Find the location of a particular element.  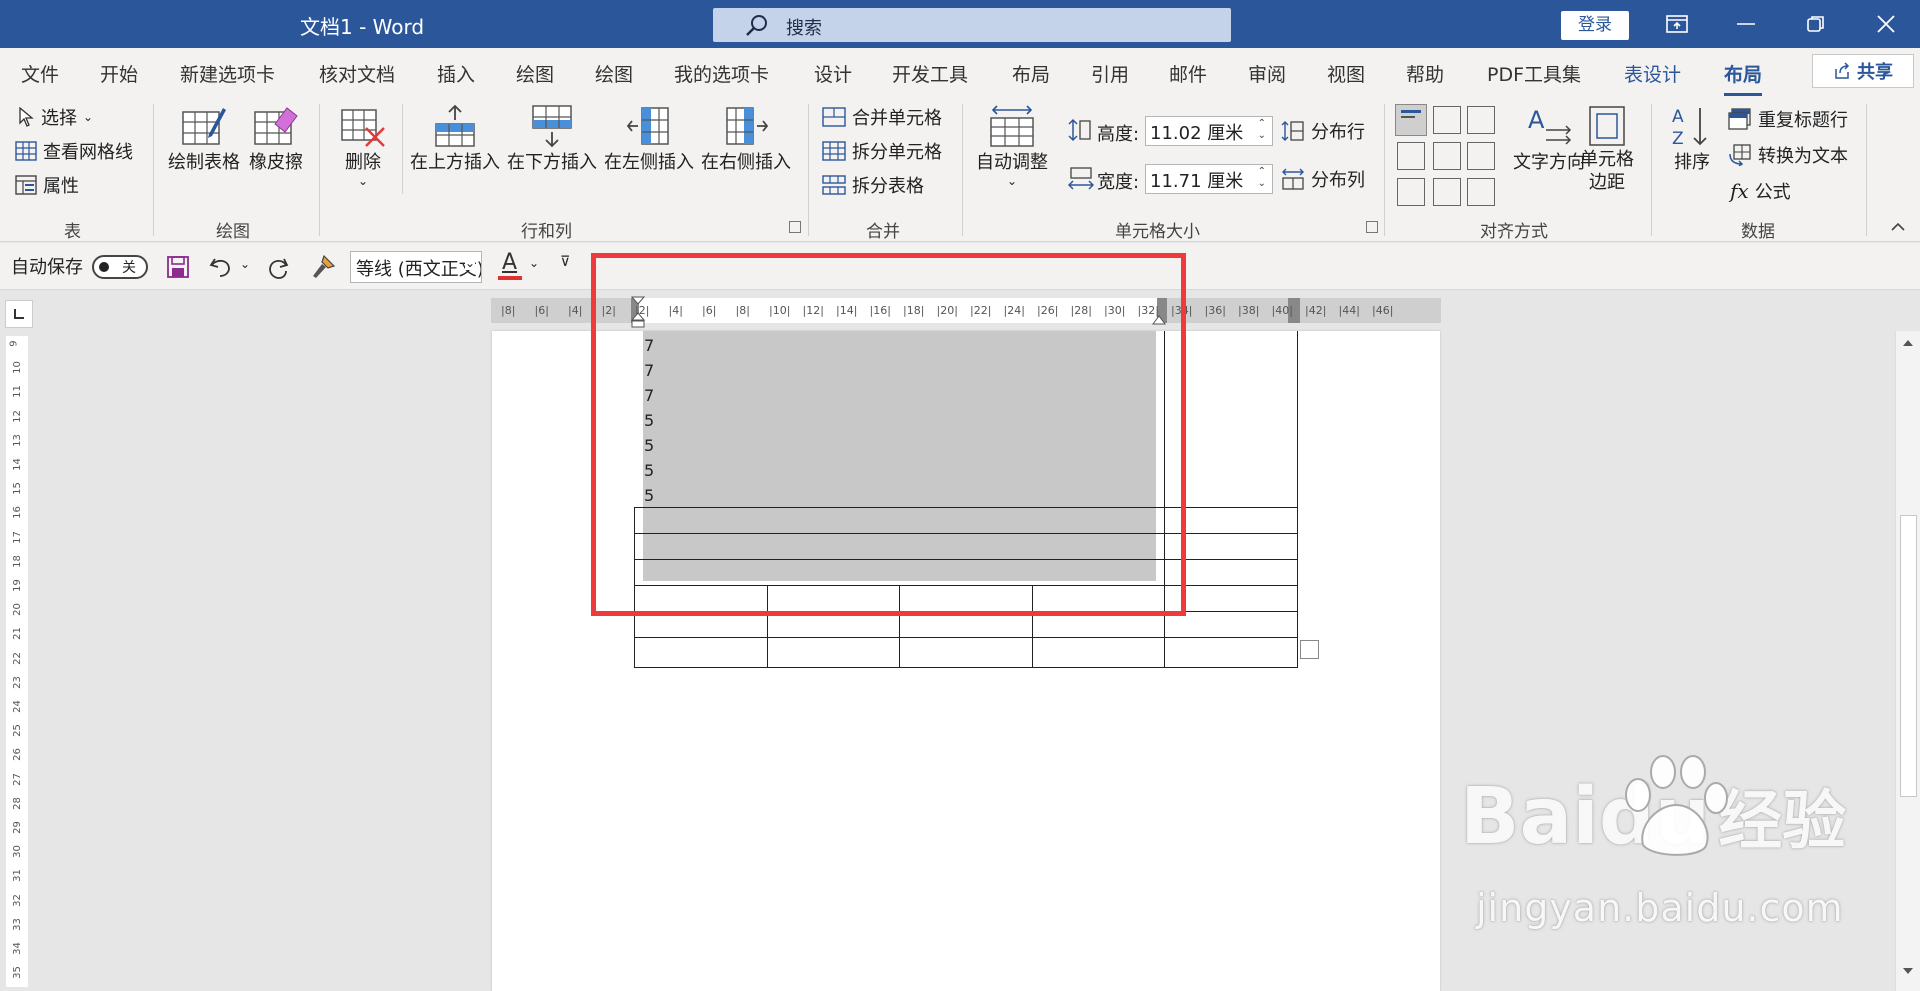

title-bar: 文档1 - Word 搜索 登录 is located at coordinates (960, 24).